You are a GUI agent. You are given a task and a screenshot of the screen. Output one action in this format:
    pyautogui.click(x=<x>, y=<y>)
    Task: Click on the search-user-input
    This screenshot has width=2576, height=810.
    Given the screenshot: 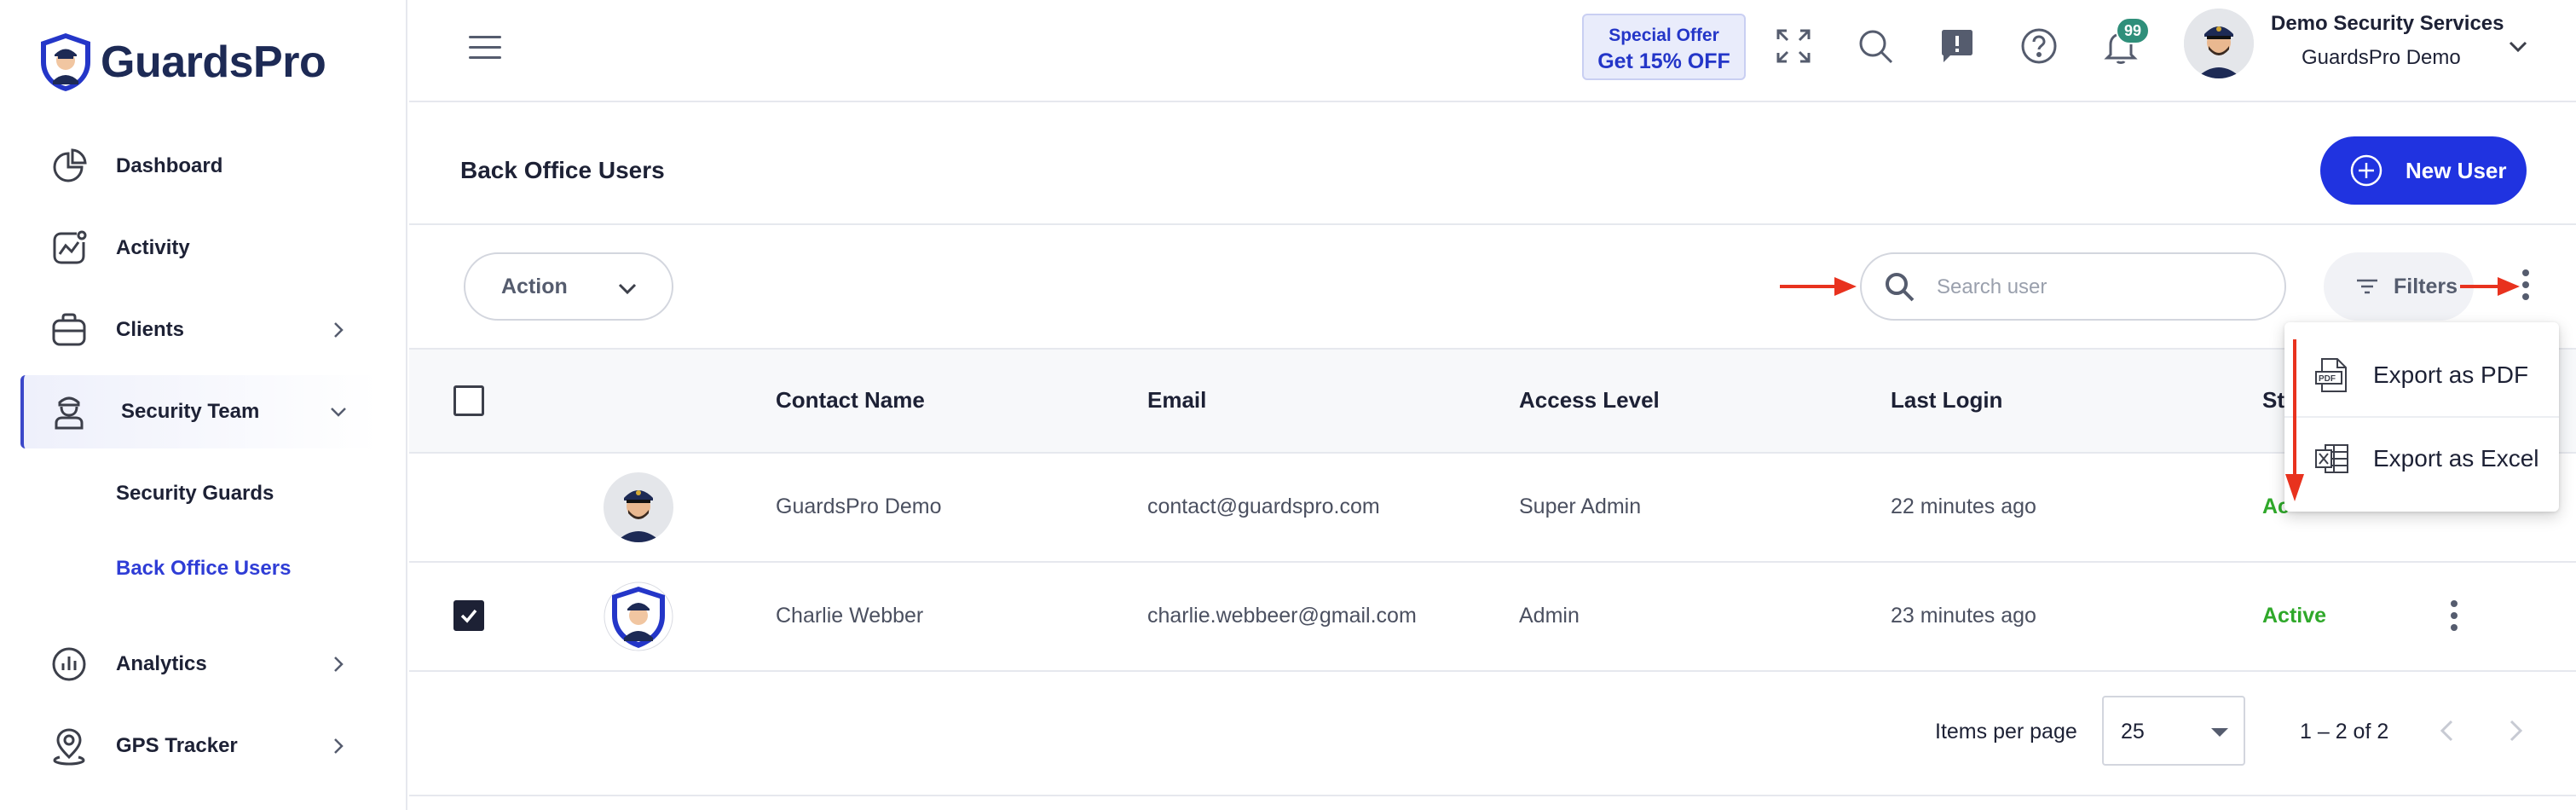 What is the action you would take?
    pyautogui.click(x=2099, y=287)
    